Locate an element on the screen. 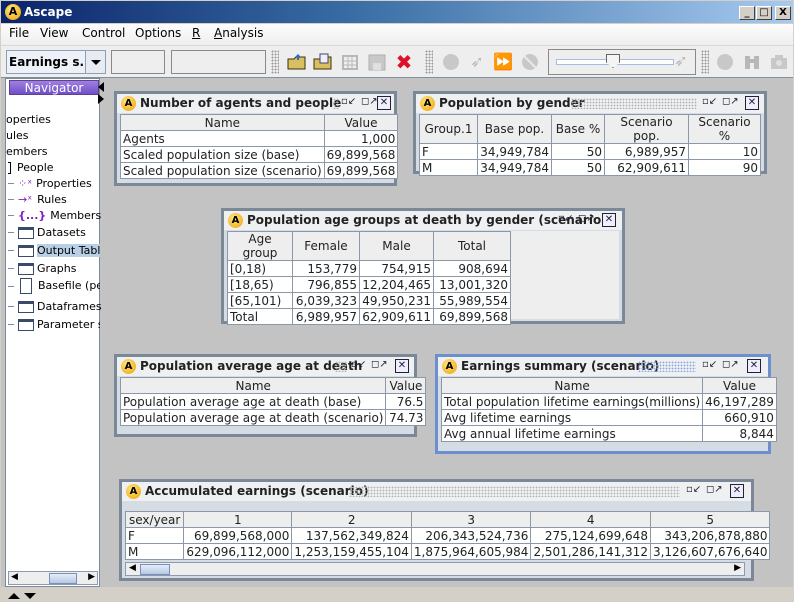 Image resolution: width=794 pixels, height=602 pixels. cell: 90 is located at coordinates (724, 167).